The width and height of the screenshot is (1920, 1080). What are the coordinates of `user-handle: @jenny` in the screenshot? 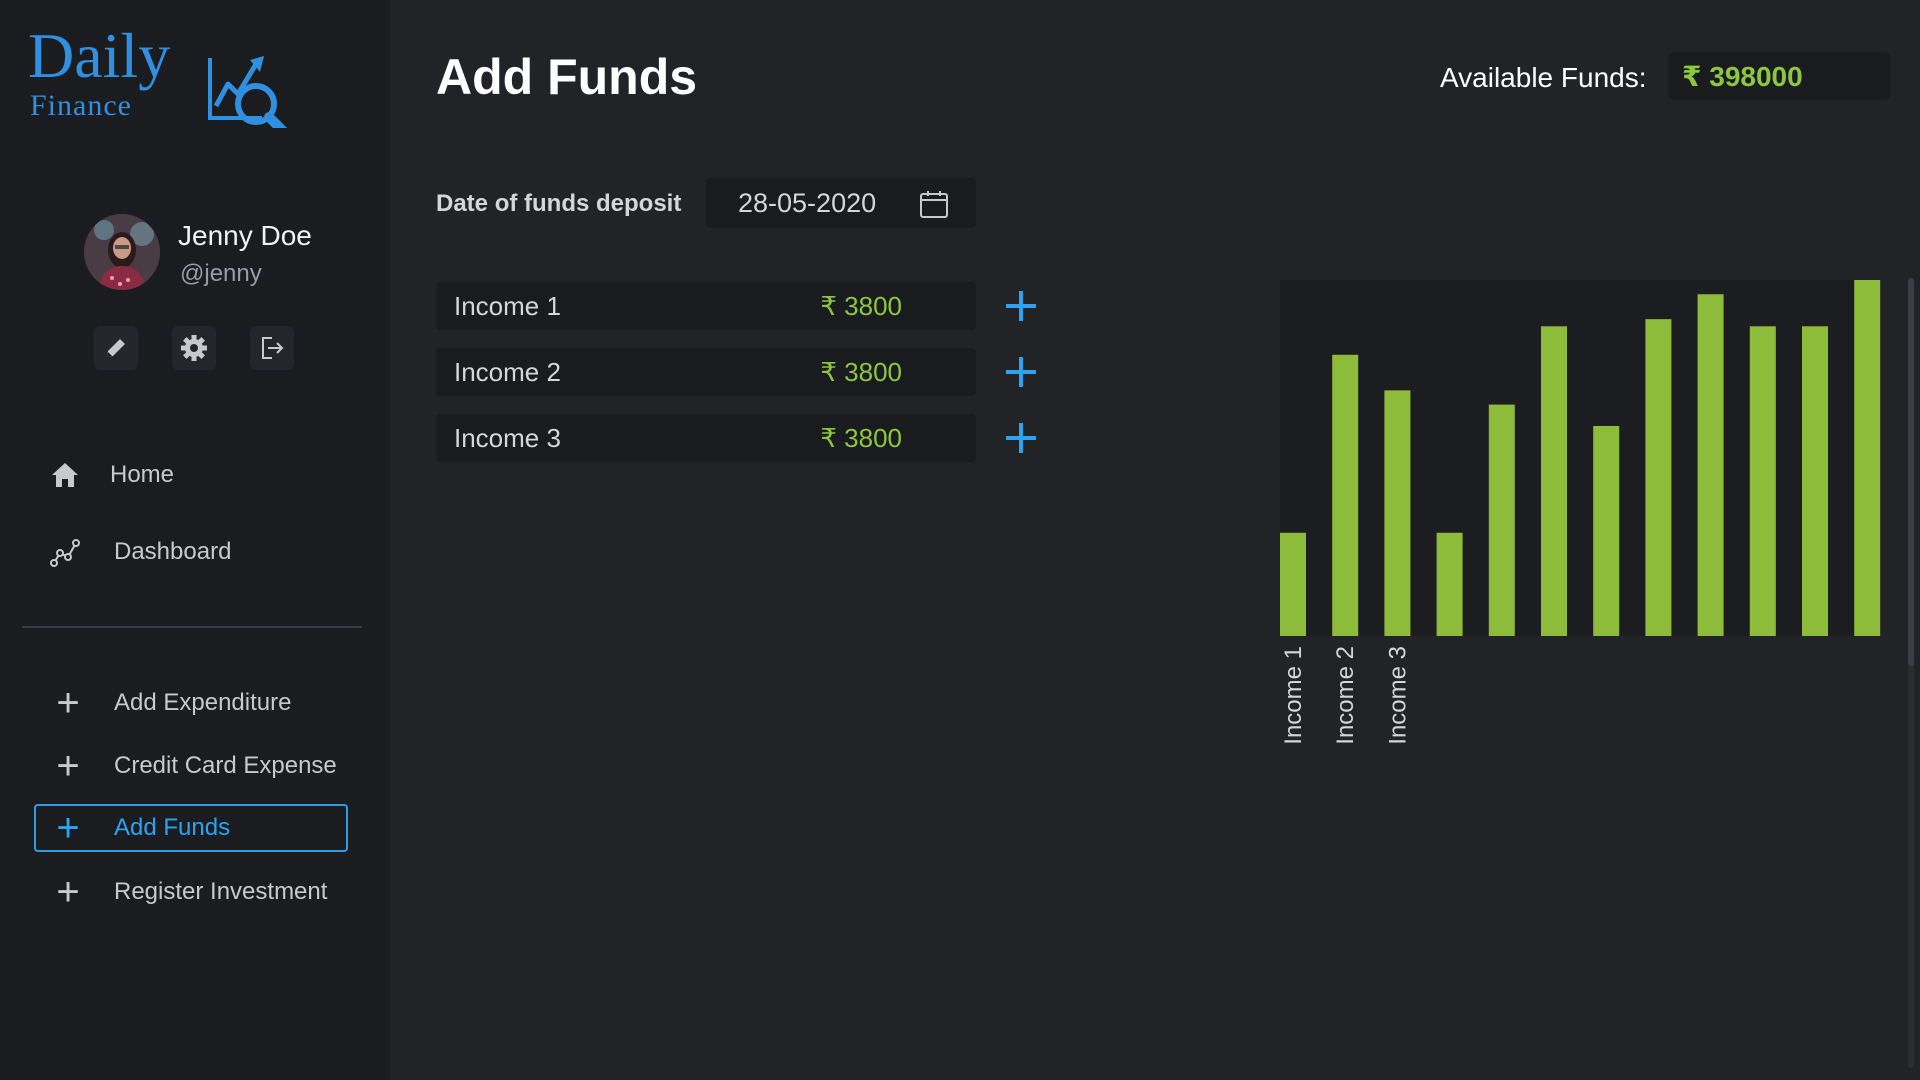 It's located at (221, 273).